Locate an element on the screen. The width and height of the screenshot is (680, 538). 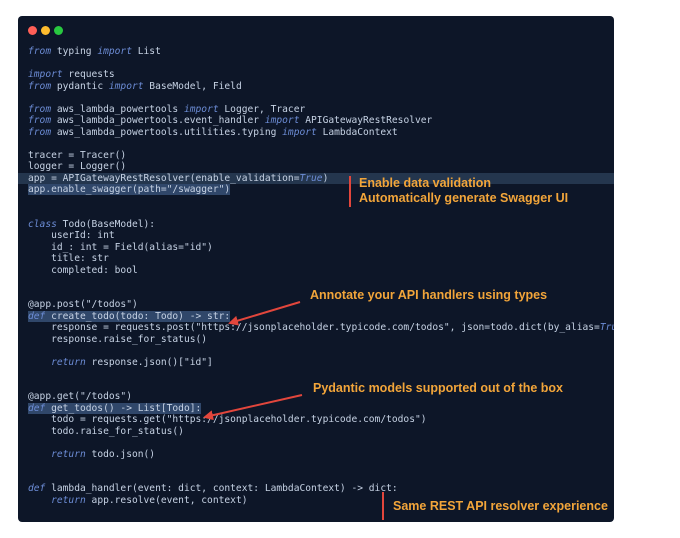
marker-bar-validation is located at coordinates (350, 191).